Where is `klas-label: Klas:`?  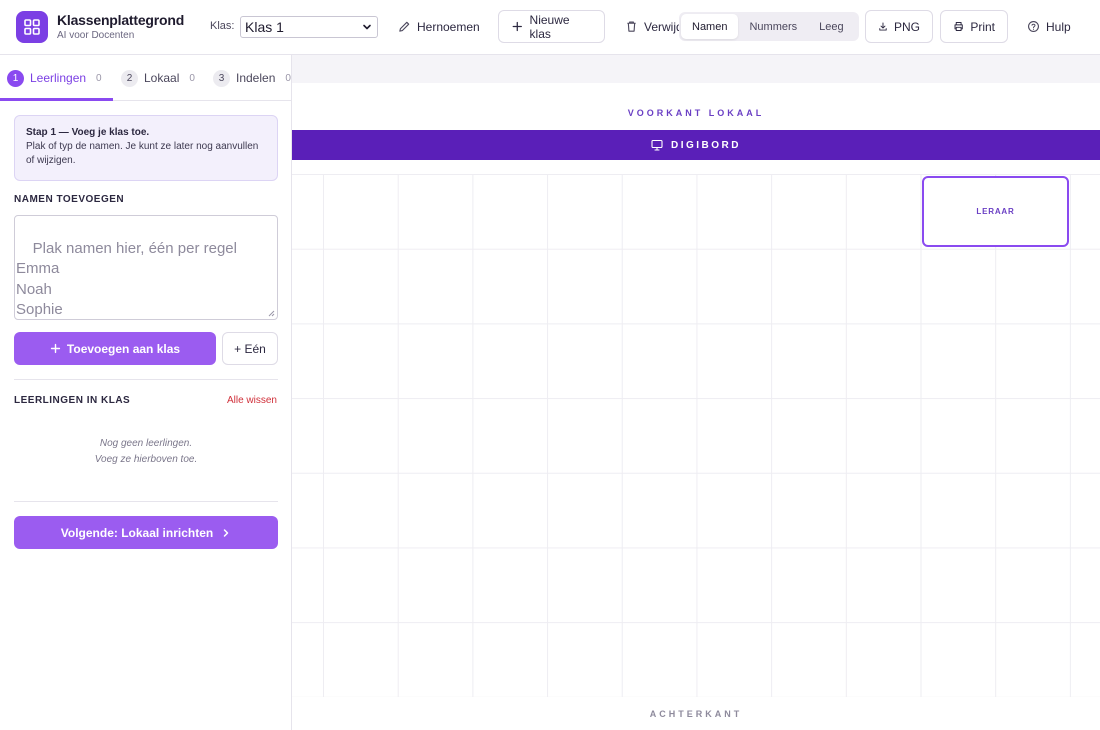
klas-label: Klas: is located at coordinates (222, 26).